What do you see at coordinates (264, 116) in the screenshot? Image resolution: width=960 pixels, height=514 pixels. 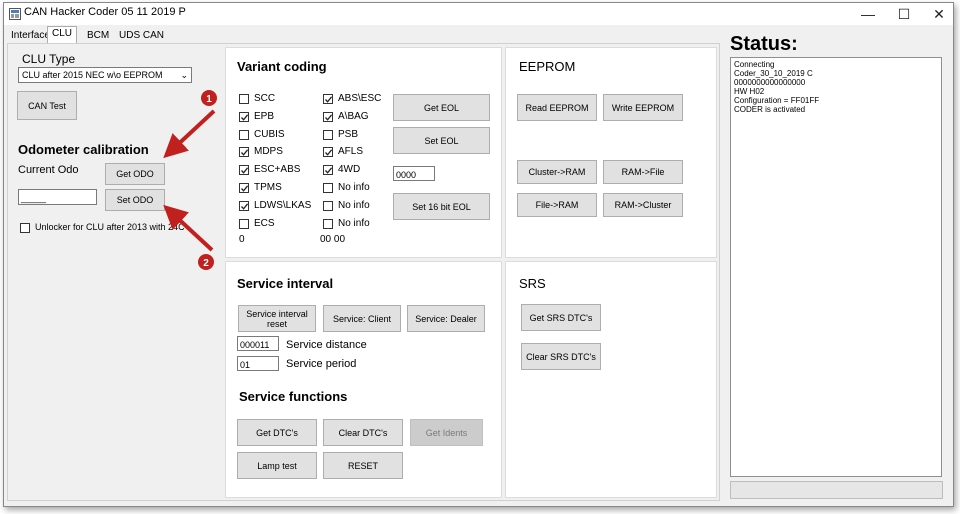 I see `variant-col1-label: EPB` at bounding box center [264, 116].